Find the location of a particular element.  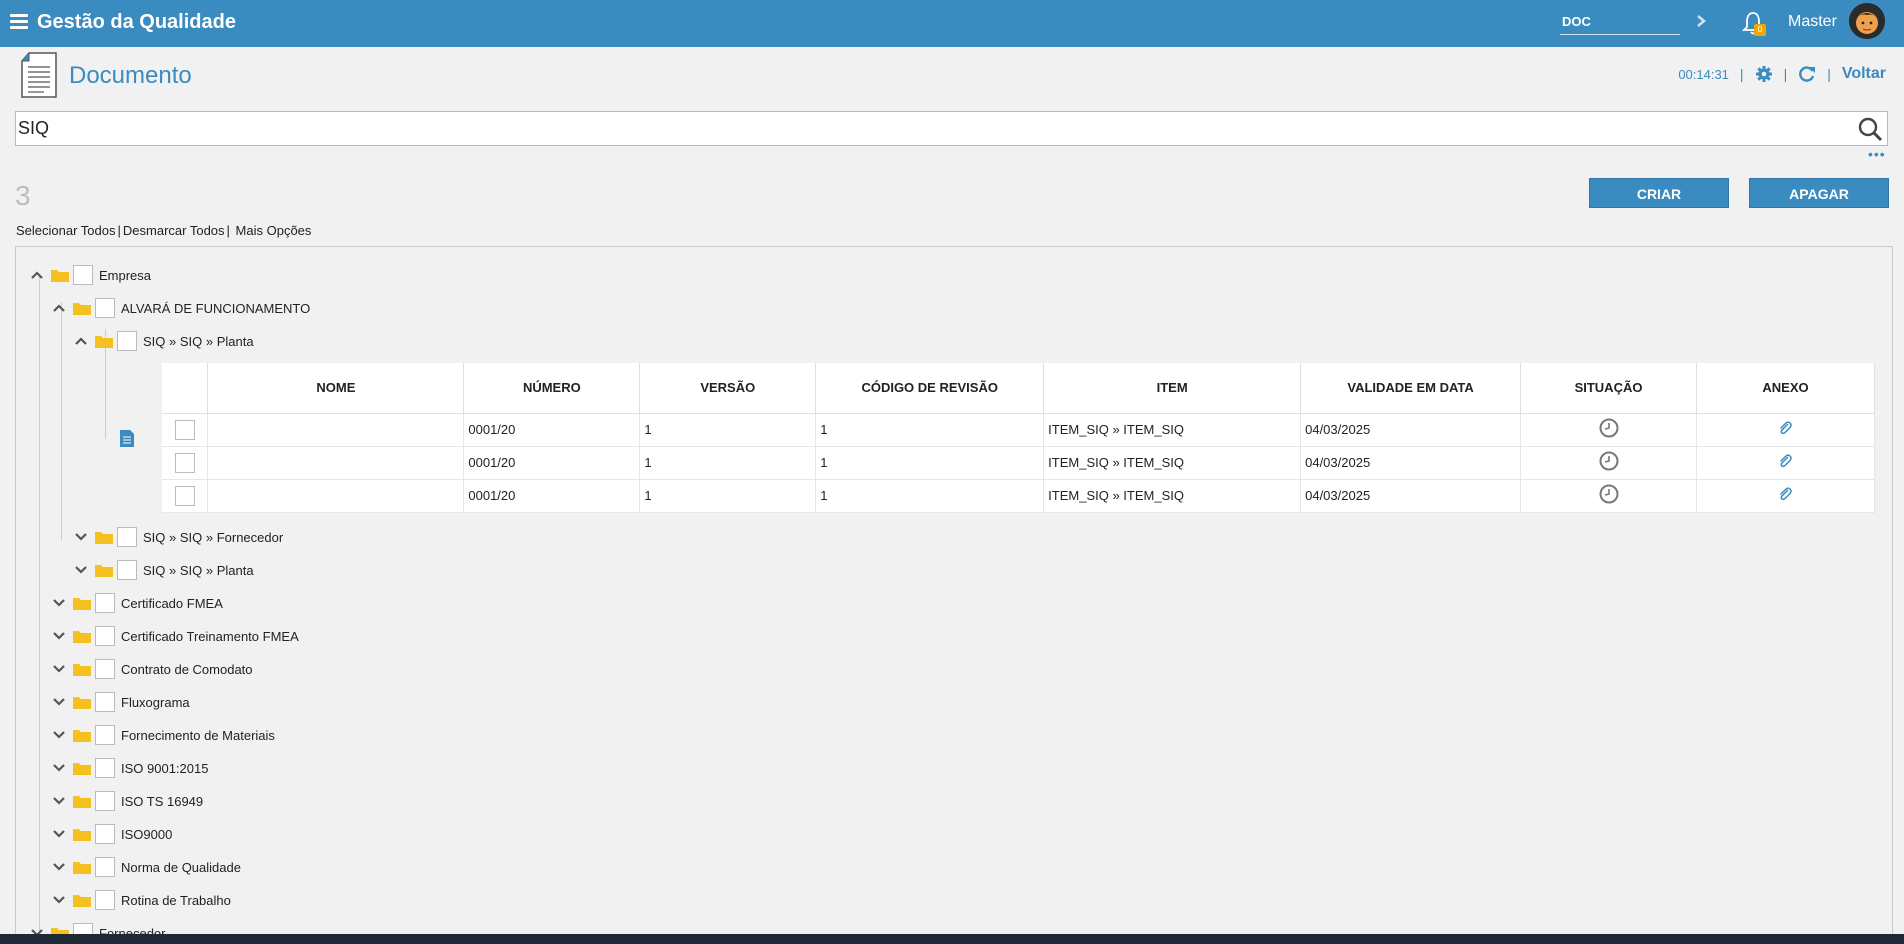

tree-node-empresa: Empresa is located at coordinates (90, 275).